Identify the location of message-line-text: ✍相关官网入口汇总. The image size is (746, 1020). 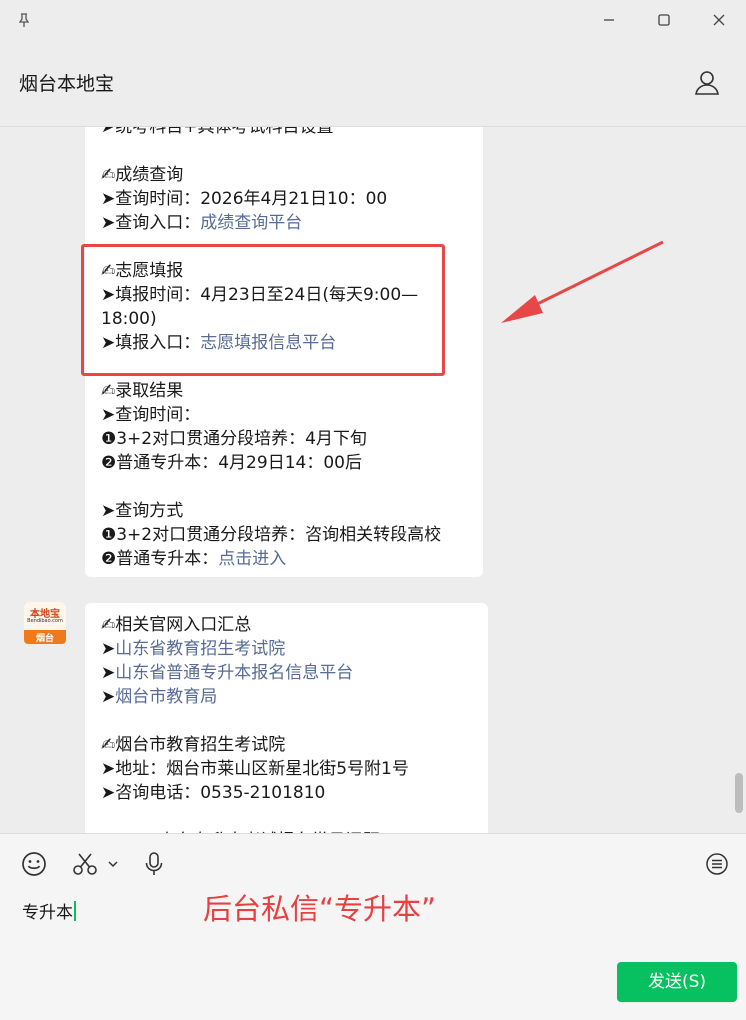
(176, 625).